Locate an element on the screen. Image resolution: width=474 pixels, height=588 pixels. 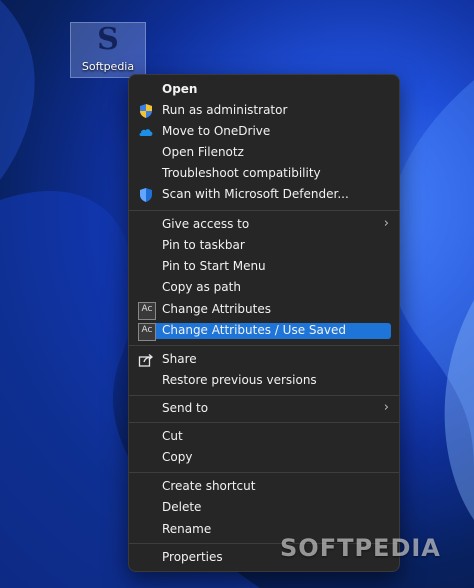
menu-item-change-attributes: Ac Change Attributes is located at coordinates (264, 309).